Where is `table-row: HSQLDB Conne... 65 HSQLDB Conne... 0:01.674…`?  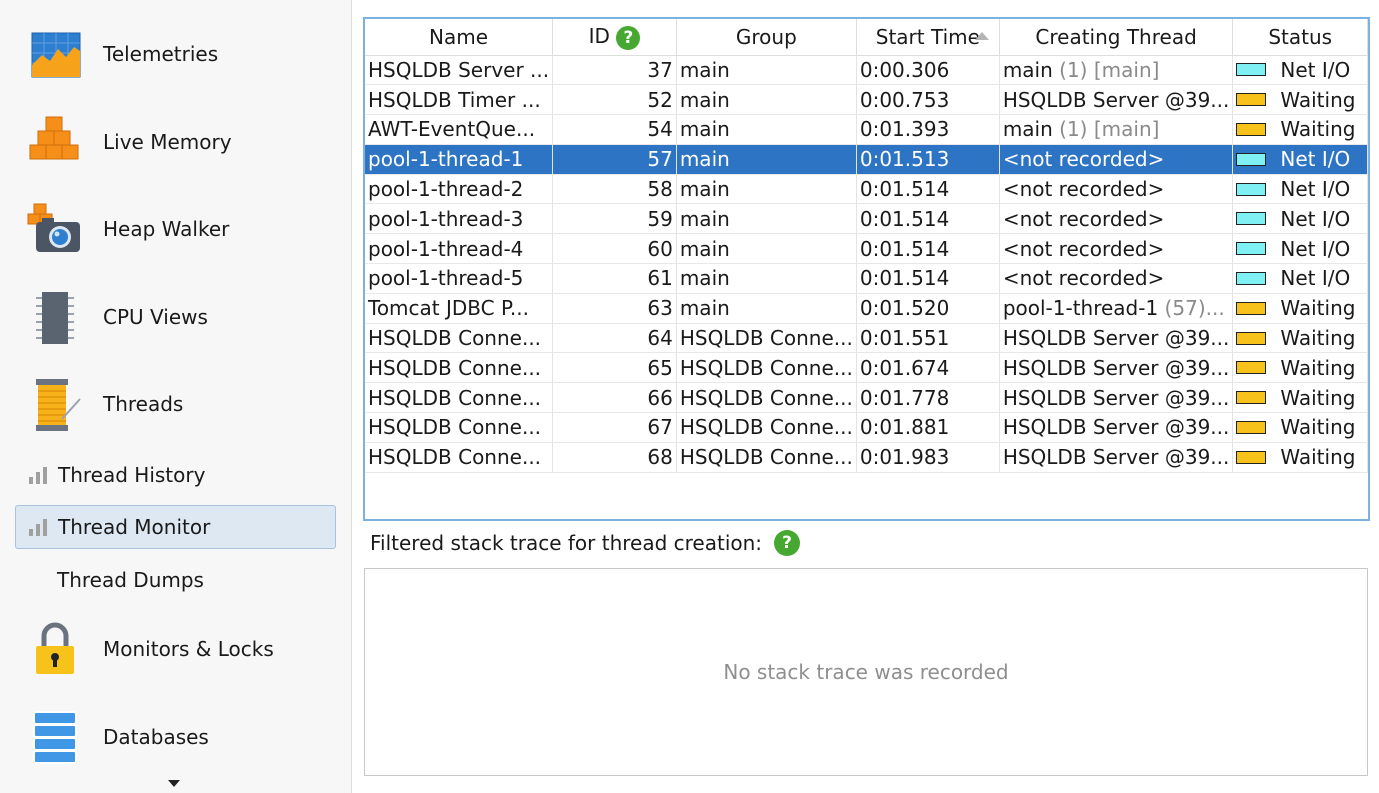
table-row: HSQLDB Conne... 65 HSQLDB Conne... 0:01.674… is located at coordinates (866, 368).